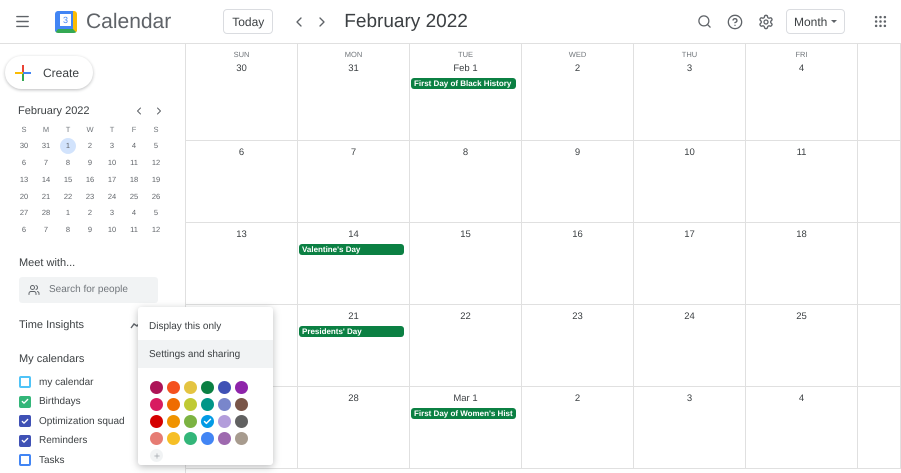  I want to click on day-cell: 25, so click(802, 346).